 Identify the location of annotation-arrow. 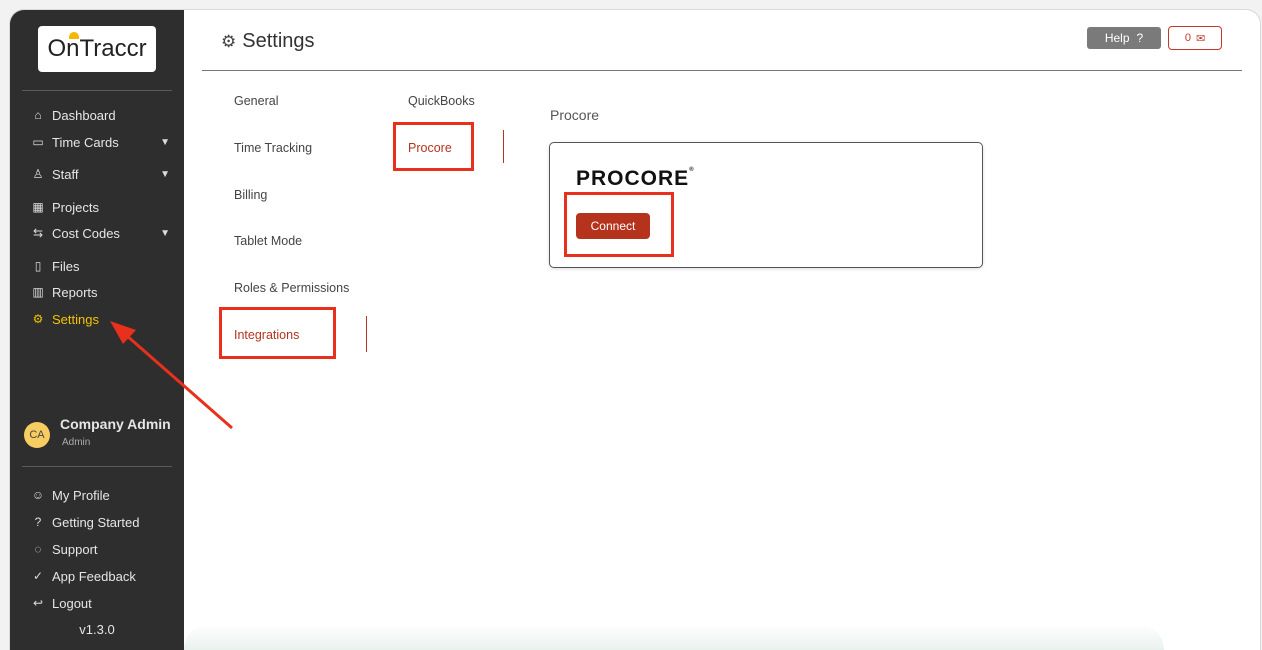
(171, 375).